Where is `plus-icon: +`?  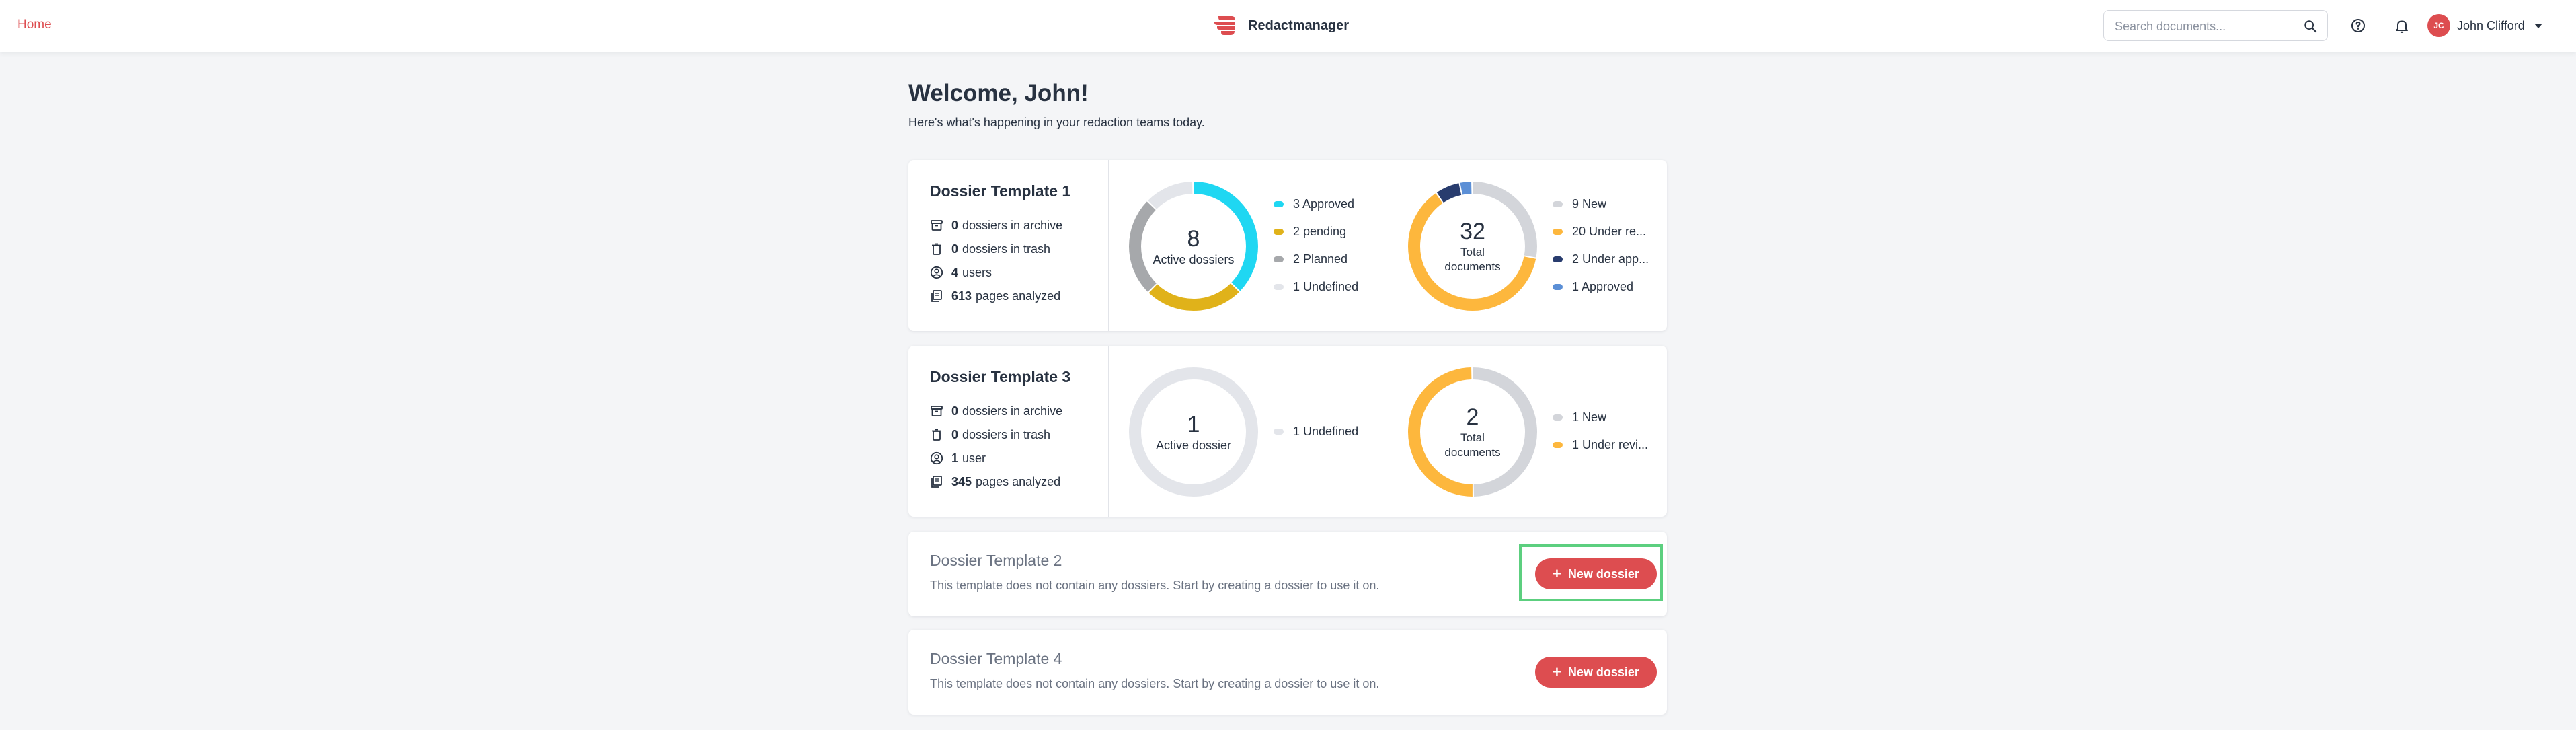 plus-icon: + is located at coordinates (1557, 671).